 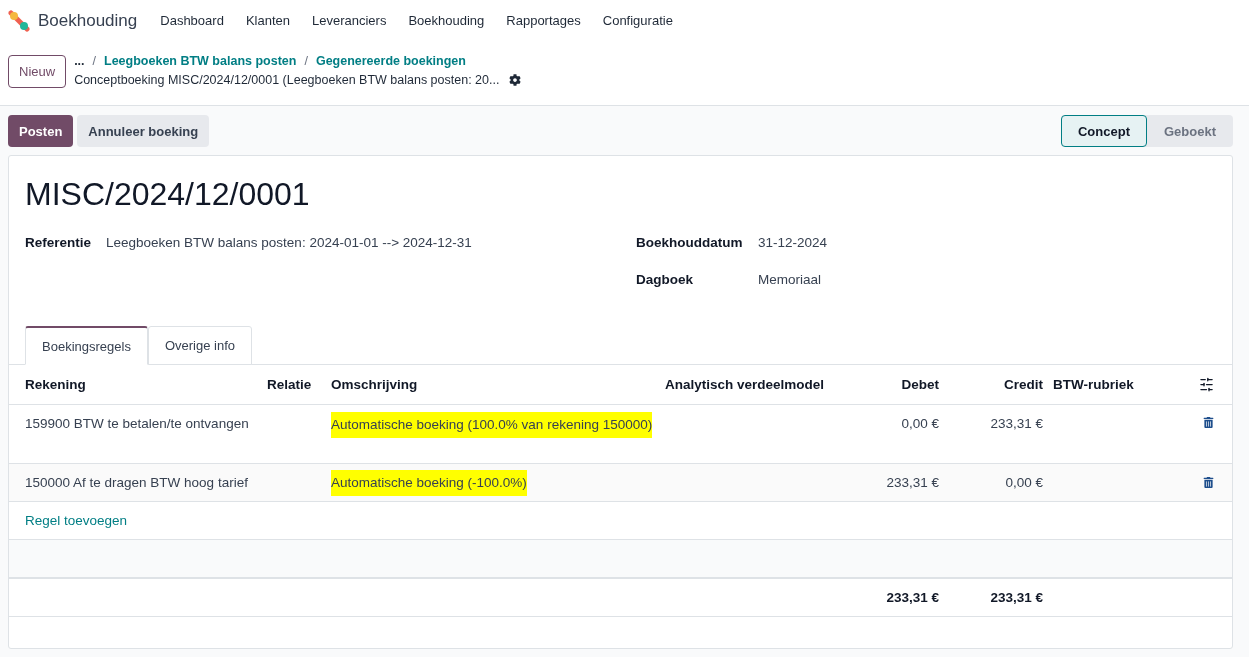 I want to click on field-label: Boekhouddatum, so click(x=690, y=242).